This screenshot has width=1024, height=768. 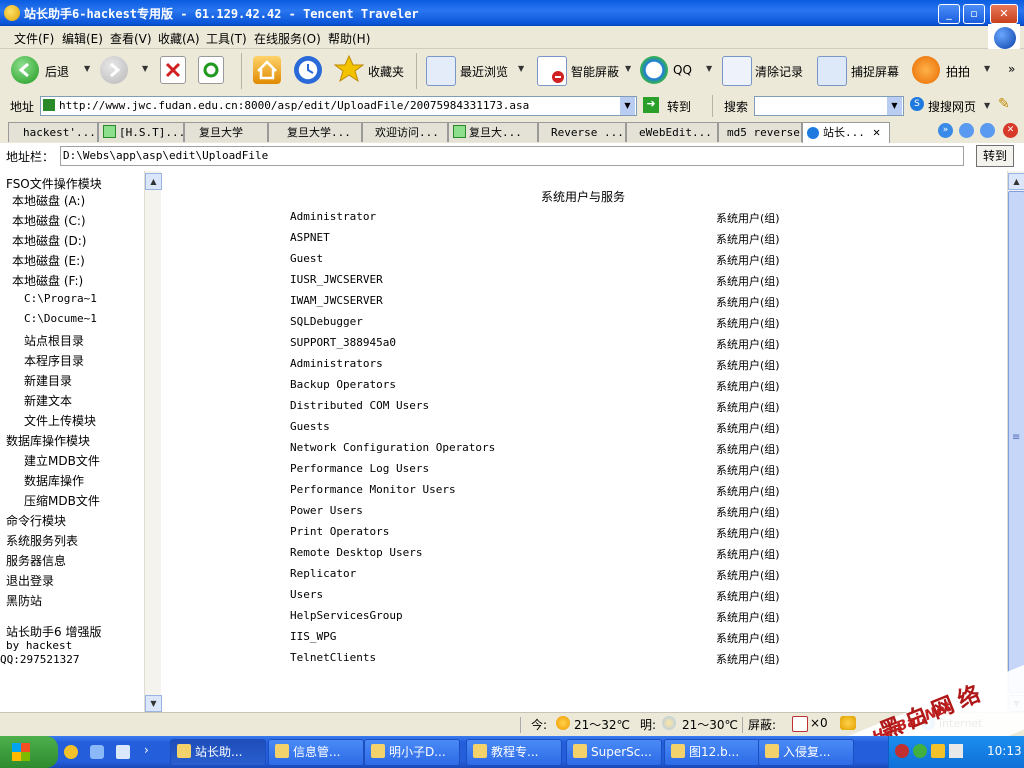 What do you see at coordinates (349, 38) in the screenshot?
I see `menu-help: 帮助(H)` at bounding box center [349, 38].